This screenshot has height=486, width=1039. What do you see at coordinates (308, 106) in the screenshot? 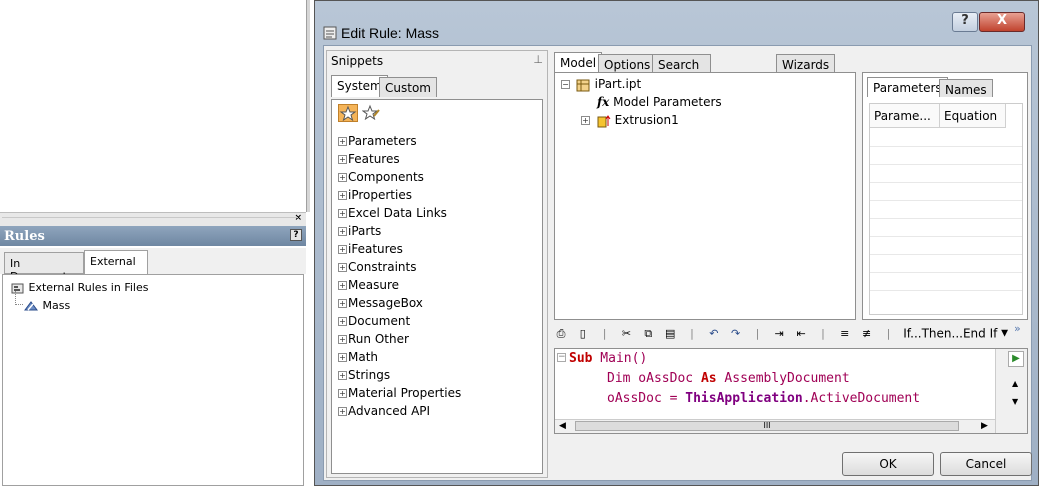
I see `panel-divider` at bounding box center [308, 106].